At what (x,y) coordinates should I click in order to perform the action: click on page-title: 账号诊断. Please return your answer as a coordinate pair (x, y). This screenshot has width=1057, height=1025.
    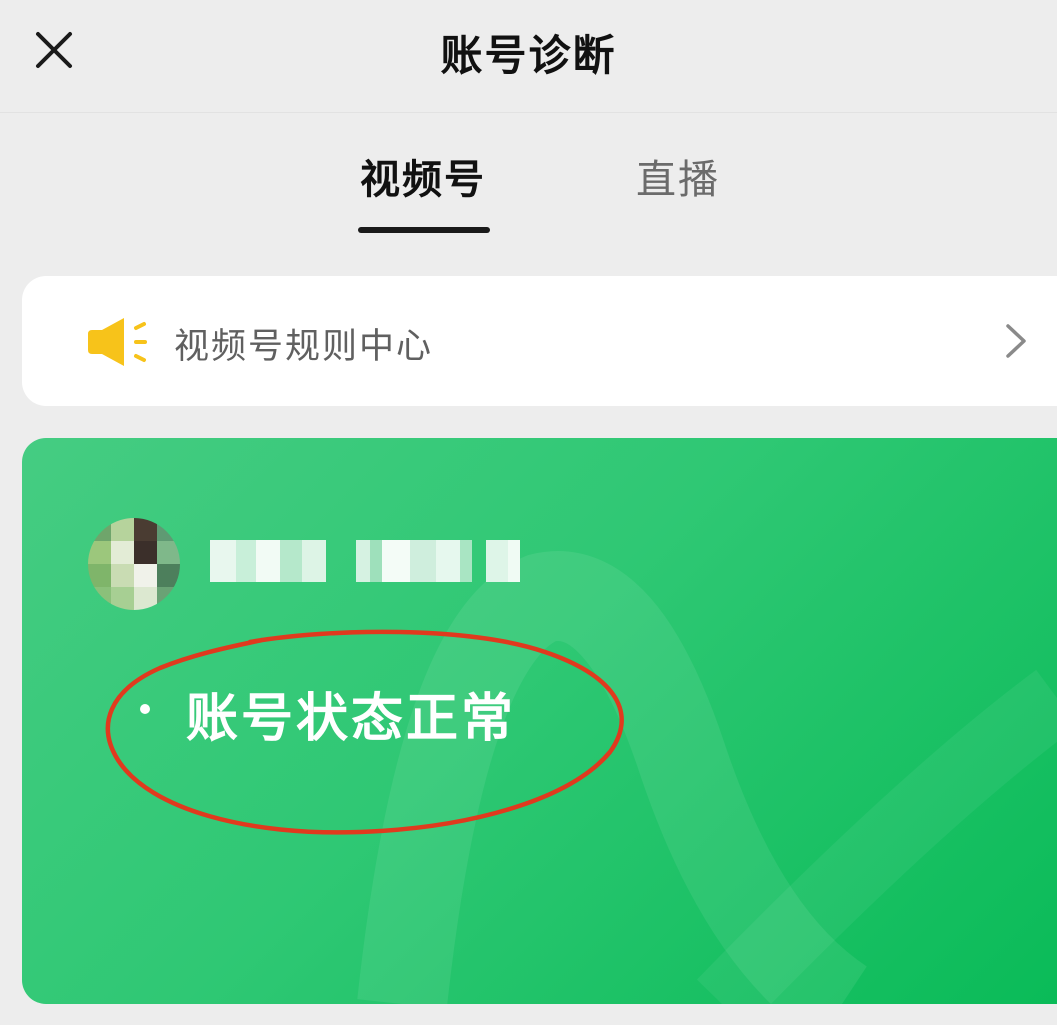
    Looking at the image, I should click on (528, 55).